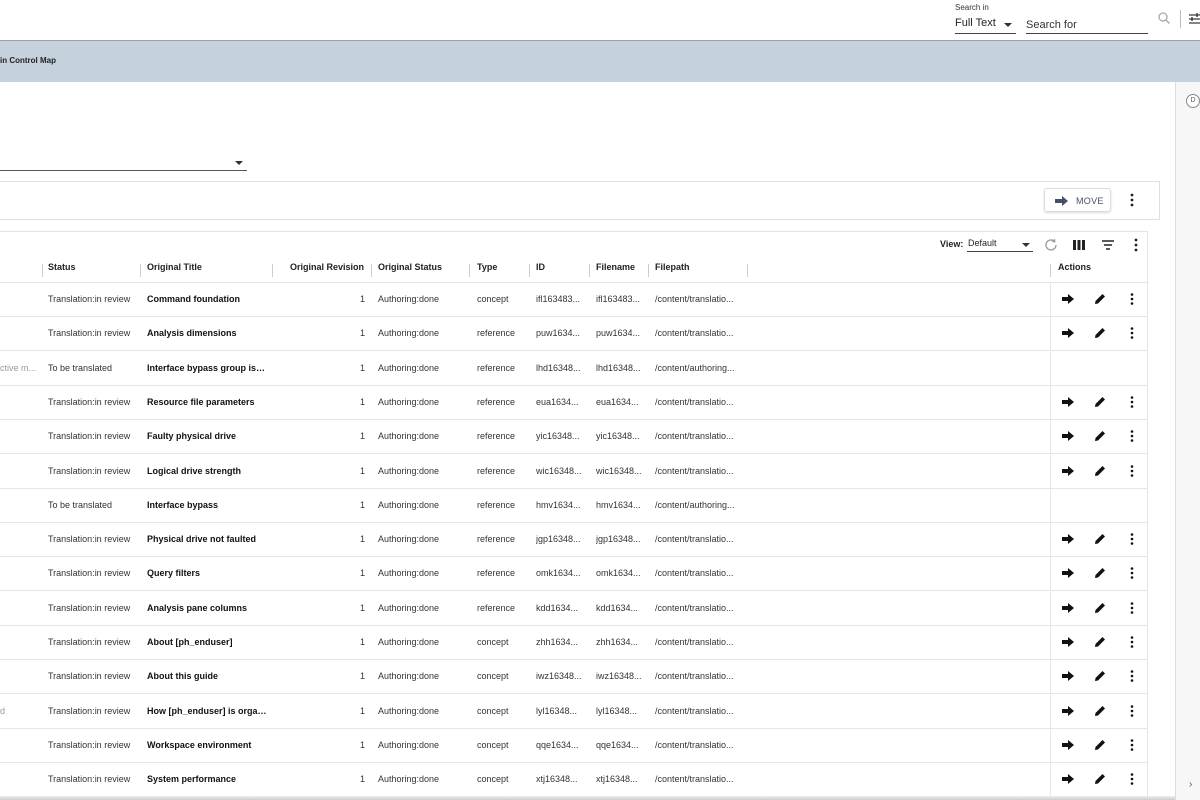  I want to click on cell-type: concept, so click(493, 642).